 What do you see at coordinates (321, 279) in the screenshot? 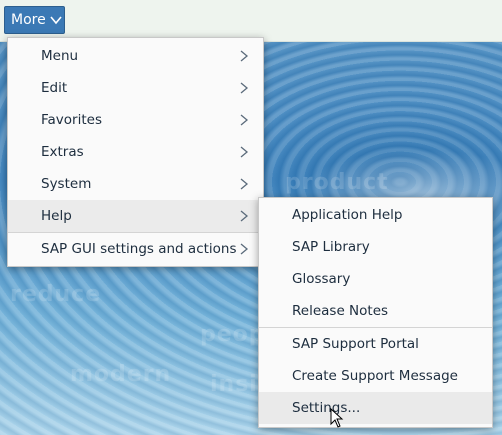
I see `menu-item-label: Glossary` at bounding box center [321, 279].